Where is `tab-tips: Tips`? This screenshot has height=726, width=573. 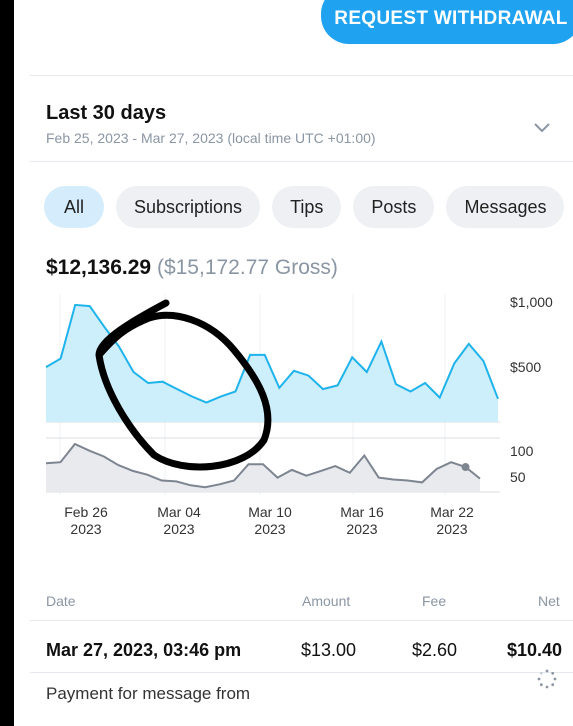
tab-tips: Tips is located at coordinates (307, 207).